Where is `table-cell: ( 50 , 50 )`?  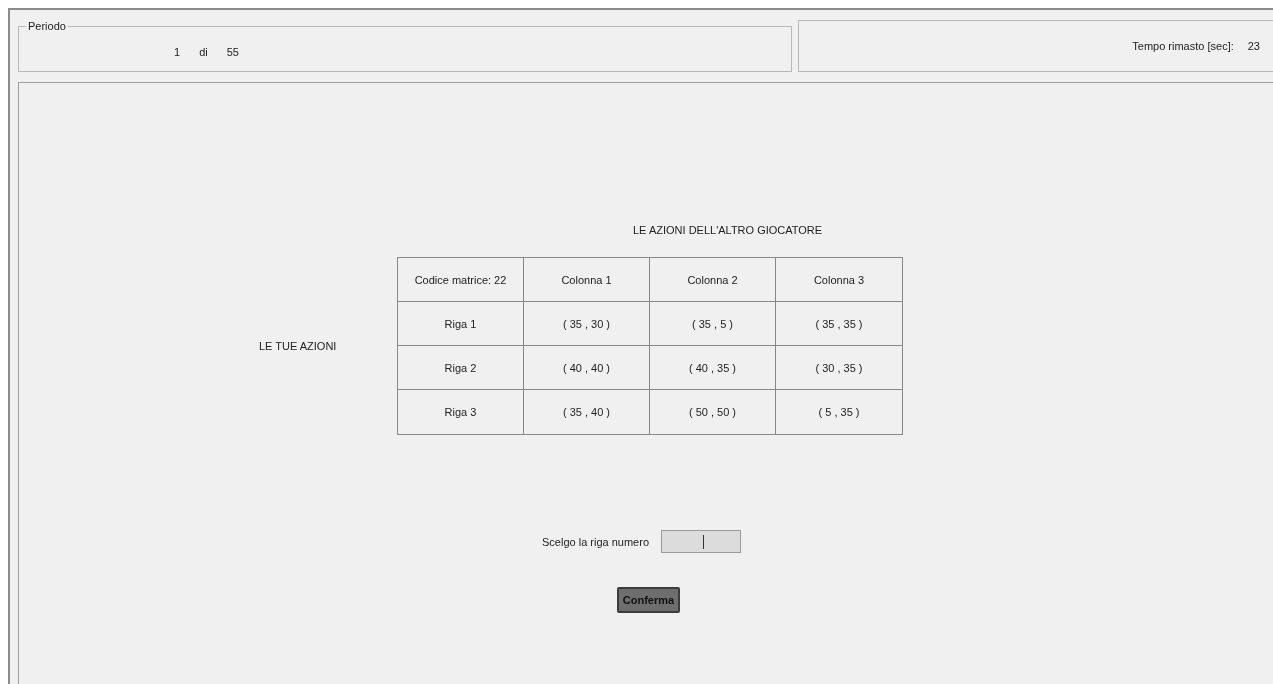 table-cell: ( 50 , 50 ) is located at coordinates (713, 412).